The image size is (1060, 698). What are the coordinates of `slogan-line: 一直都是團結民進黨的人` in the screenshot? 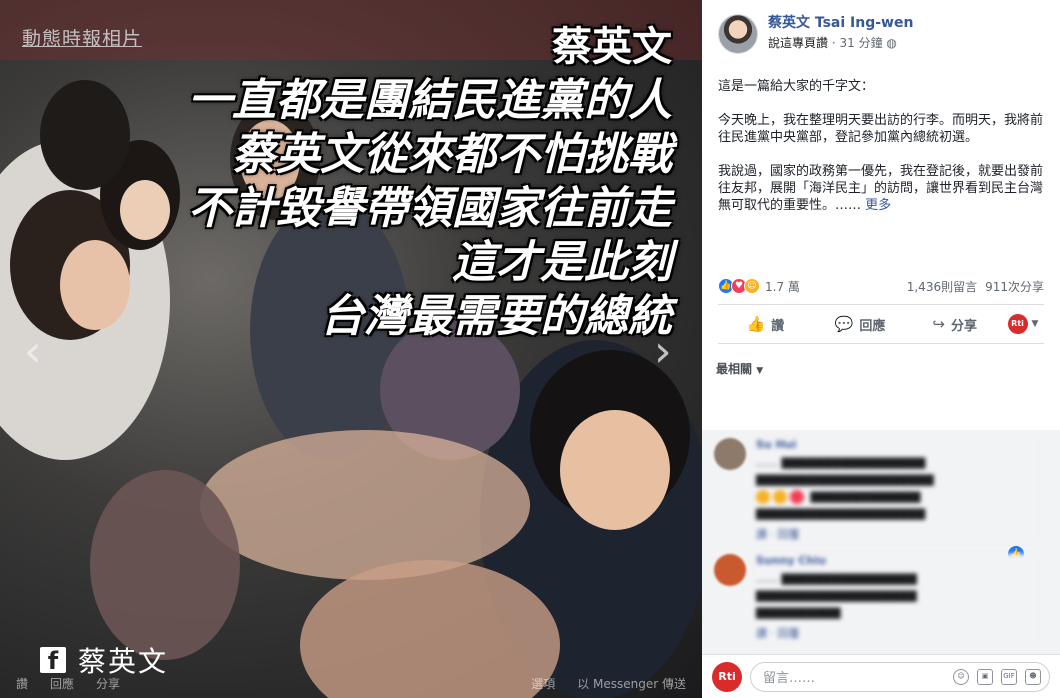 It's located at (430, 100).